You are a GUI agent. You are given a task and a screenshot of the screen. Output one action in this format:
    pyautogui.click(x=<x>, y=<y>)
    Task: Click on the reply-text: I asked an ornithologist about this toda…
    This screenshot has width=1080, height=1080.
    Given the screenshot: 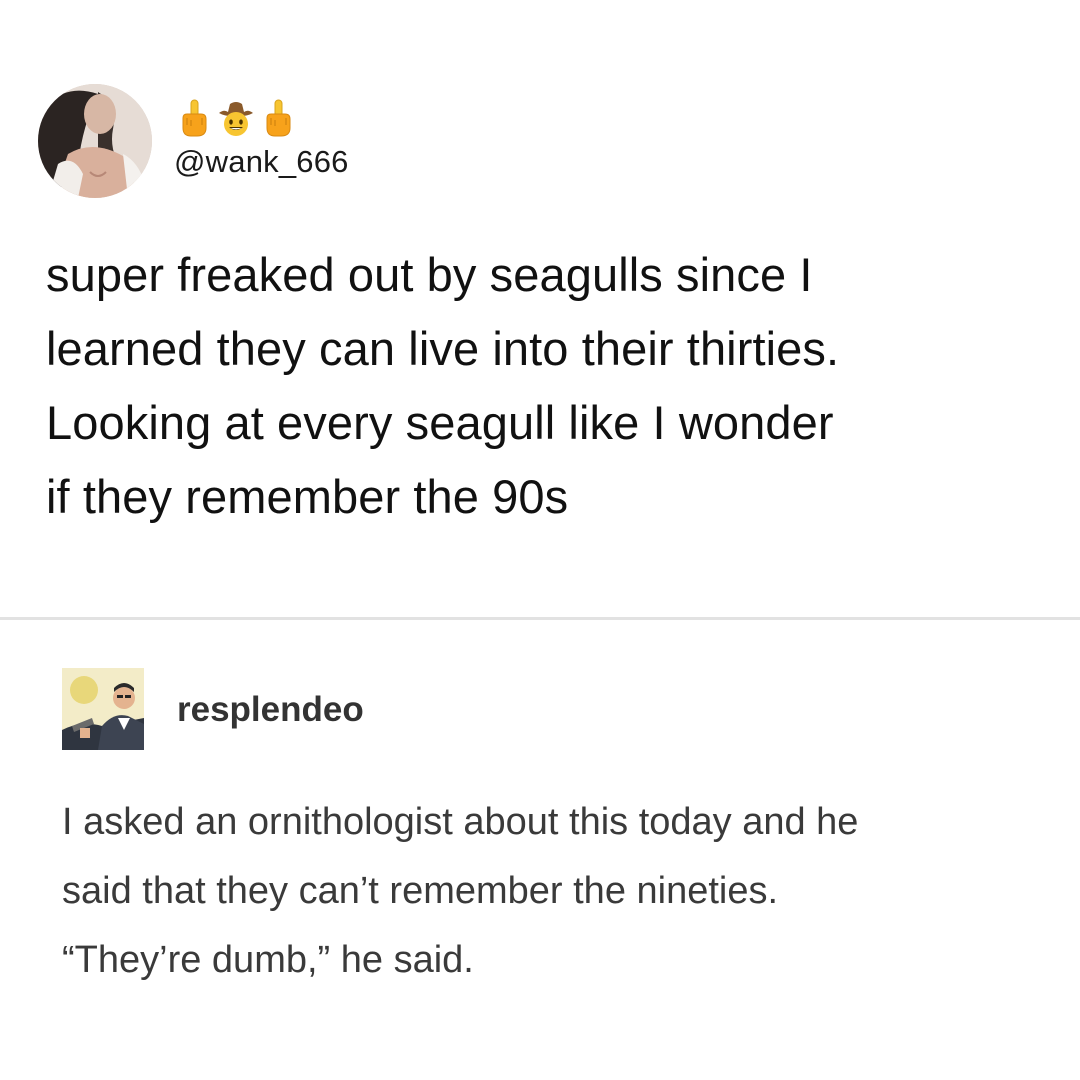 What is the action you would take?
    pyautogui.click(x=460, y=891)
    